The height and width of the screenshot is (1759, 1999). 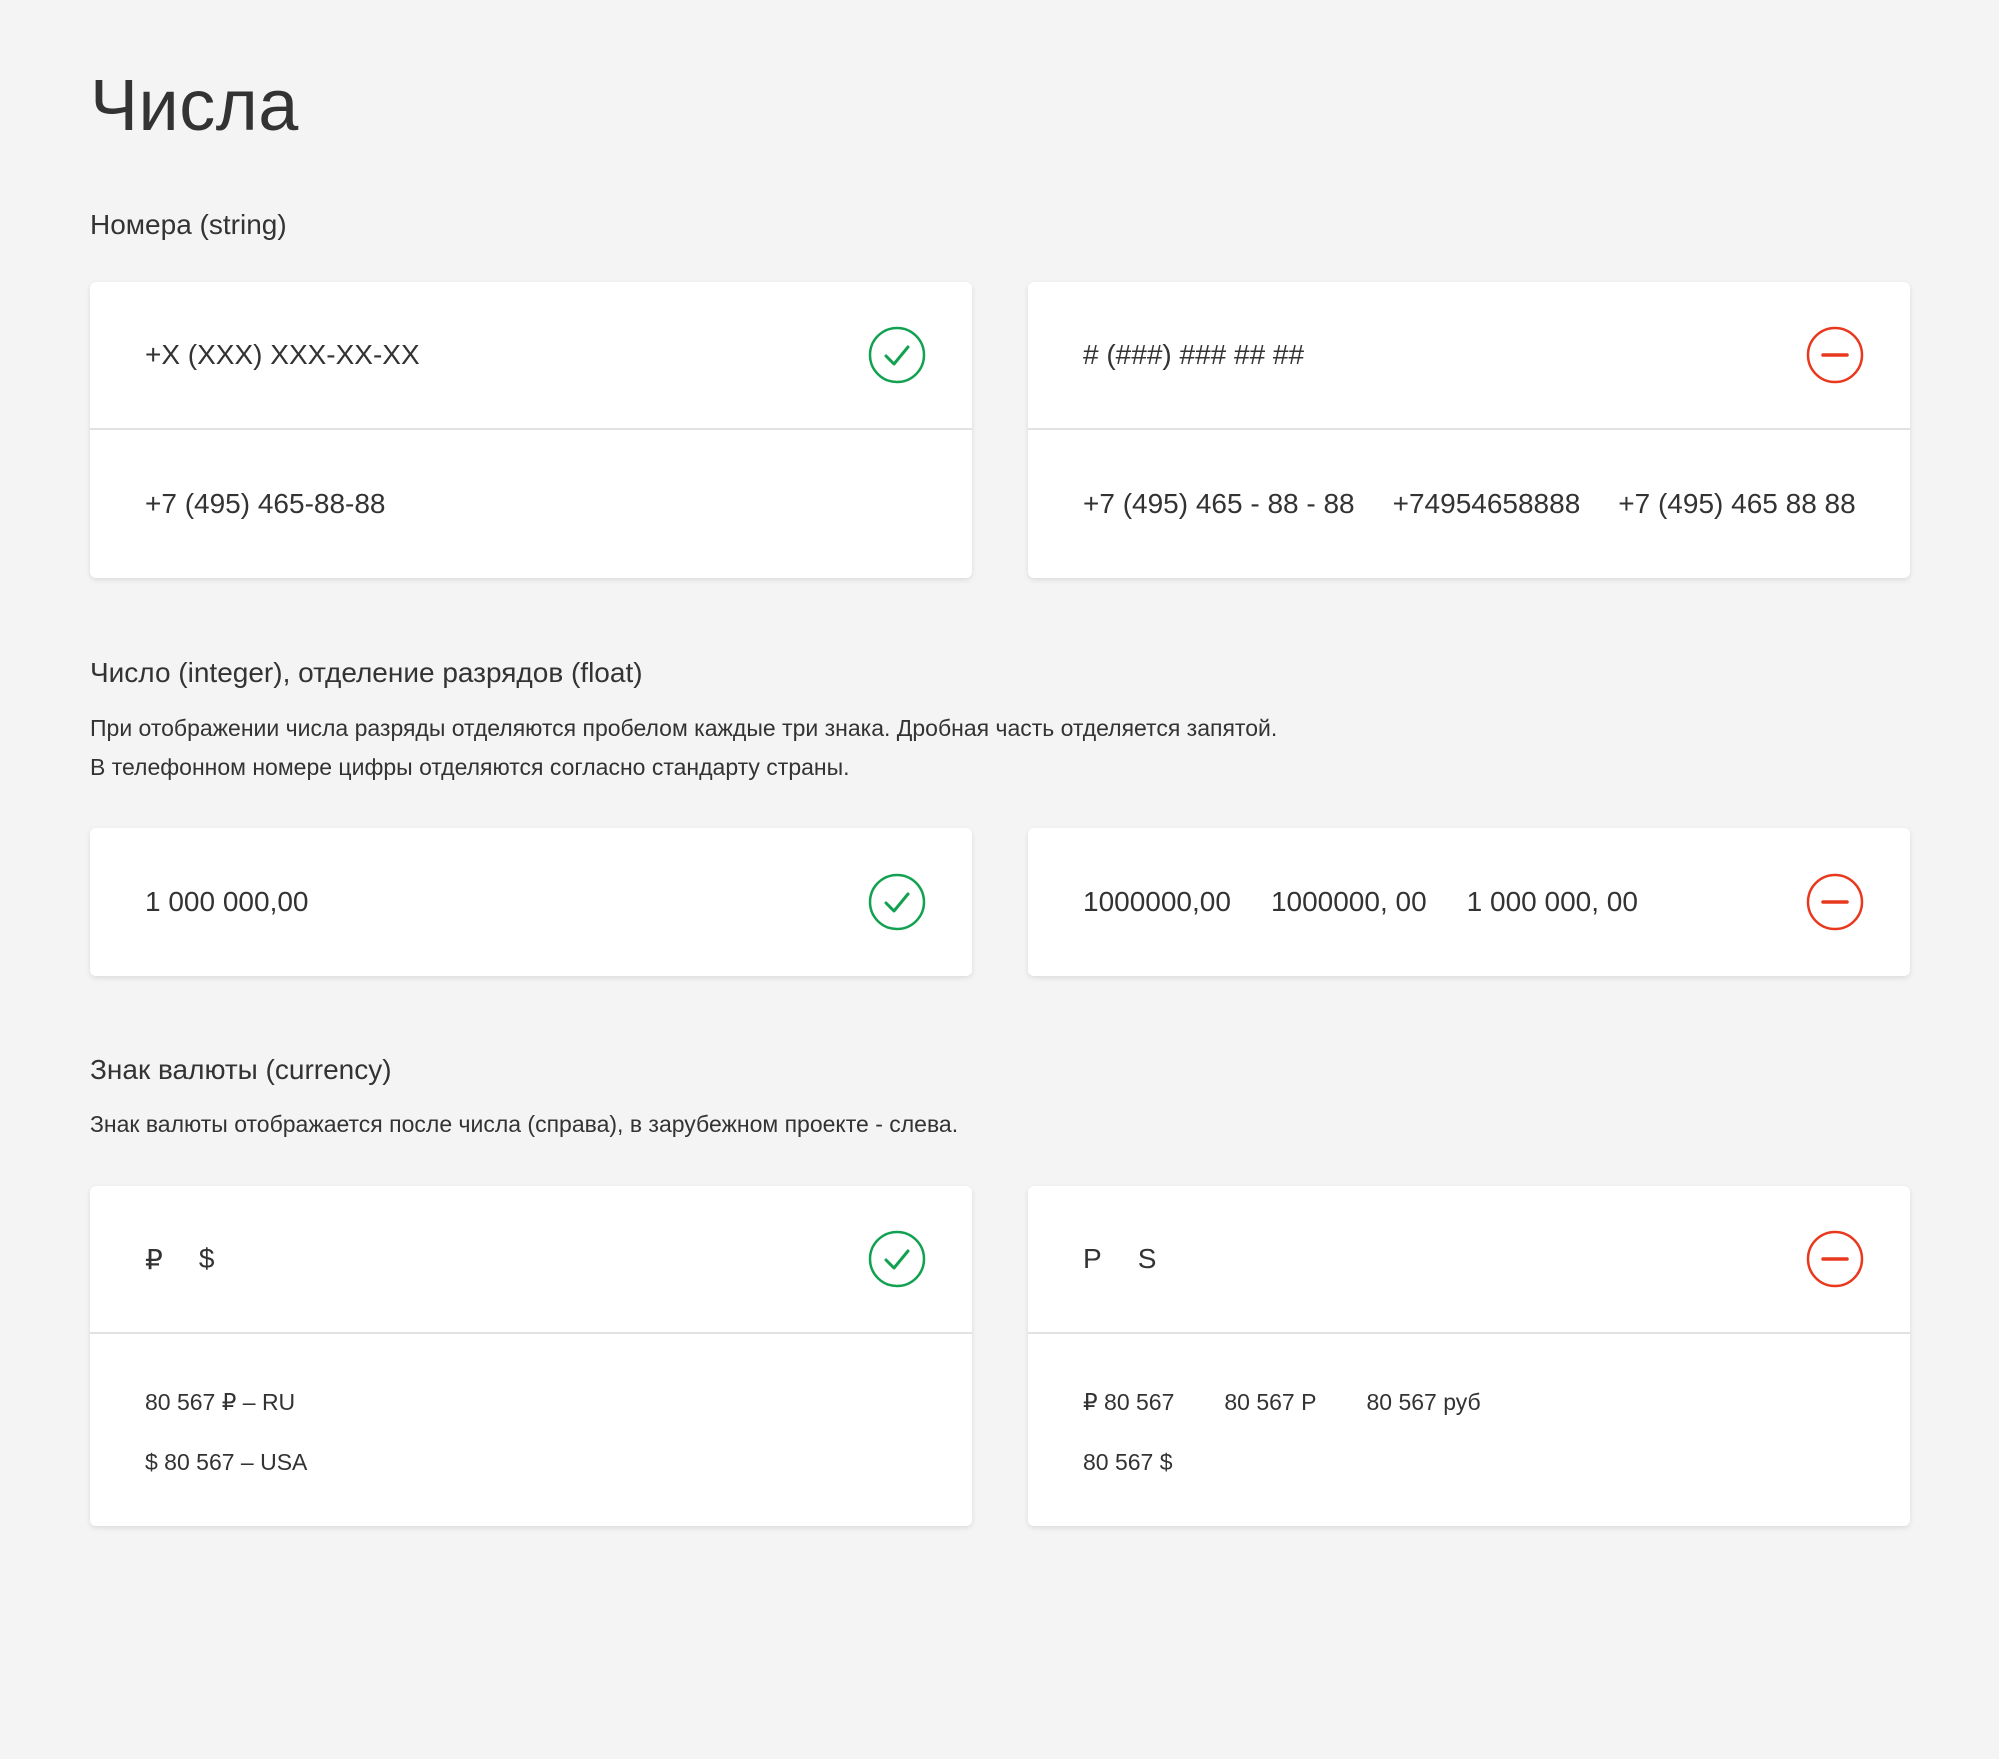 I want to click on example-value: +7 (495) 465 88 88, so click(x=1737, y=503).